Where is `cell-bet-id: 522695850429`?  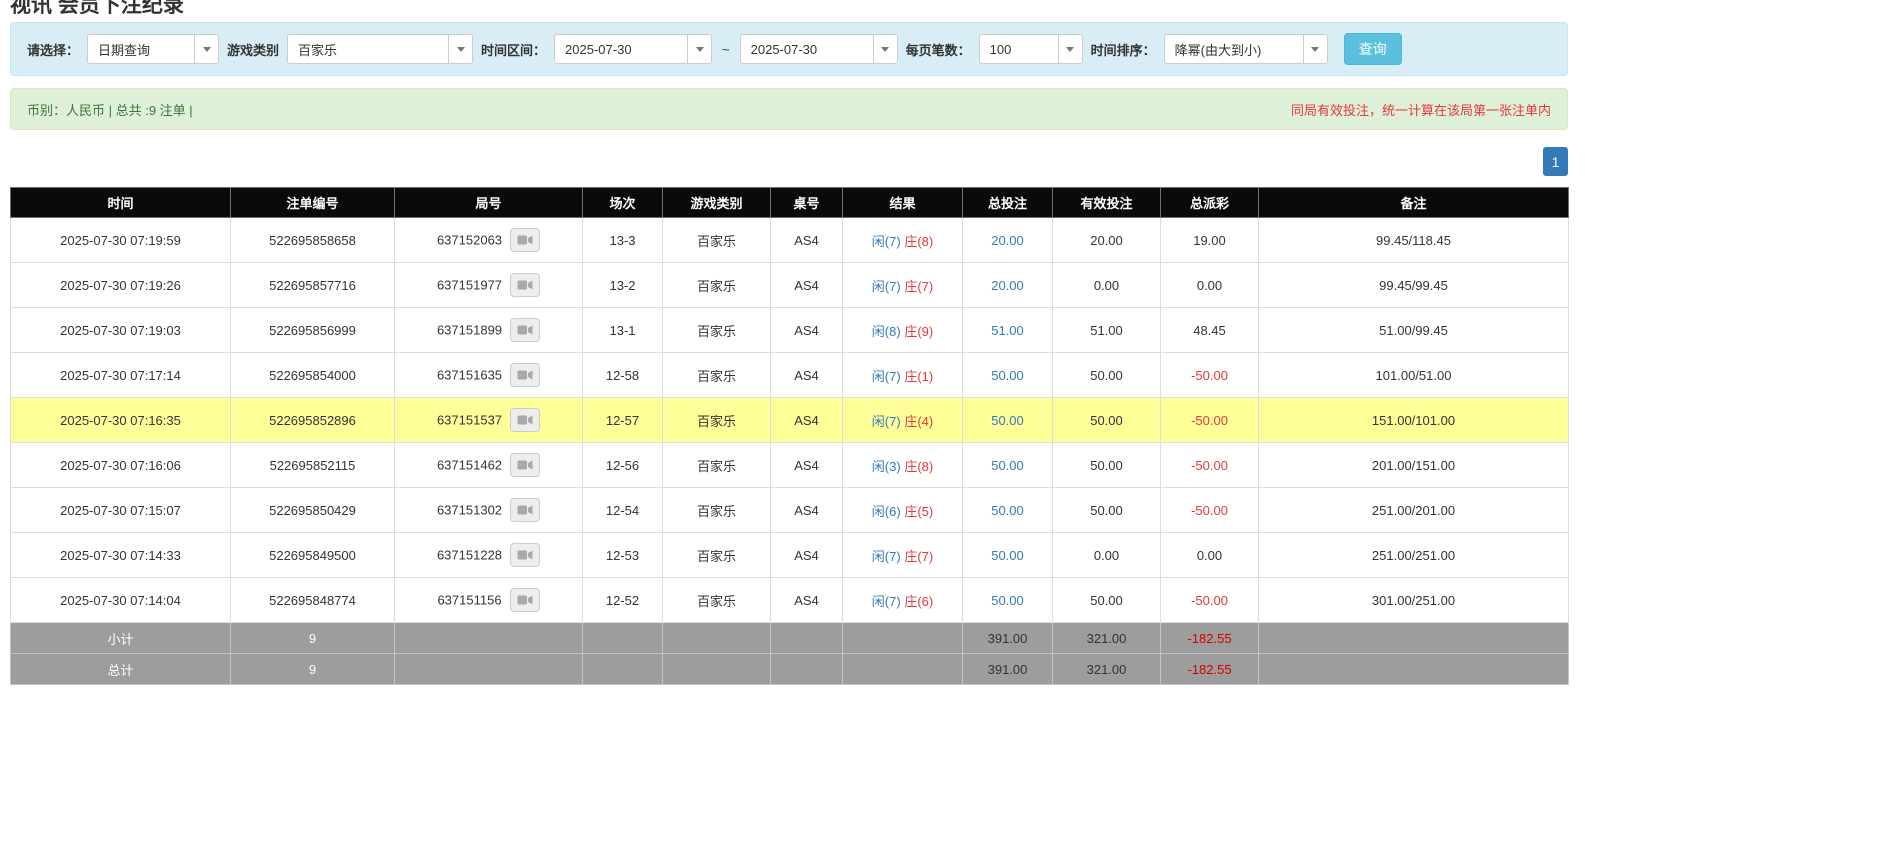
cell-bet-id: 522695850429 is located at coordinates (312, 510).